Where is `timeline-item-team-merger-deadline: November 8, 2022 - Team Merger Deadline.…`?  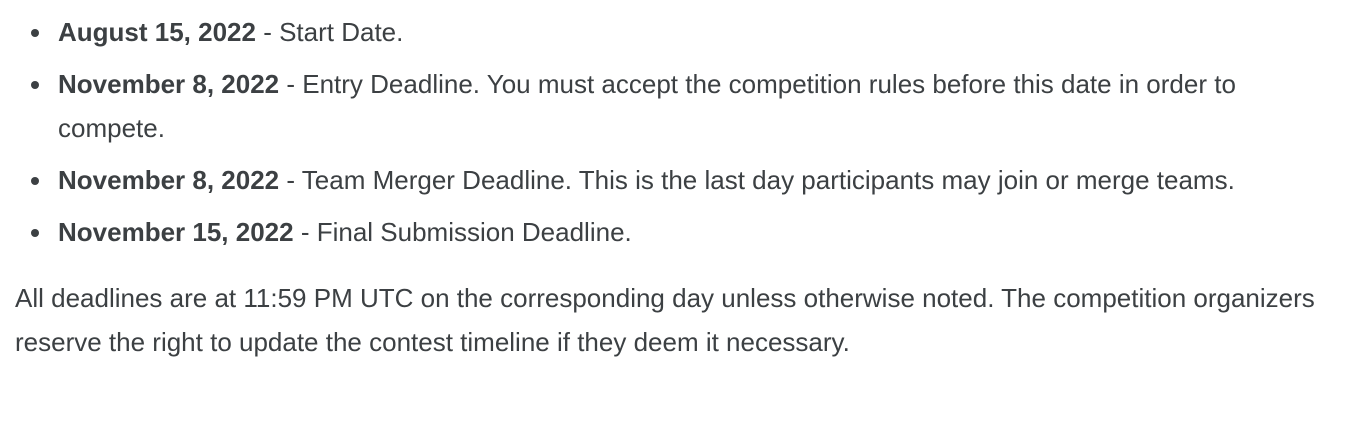 timeline-item-team-merger-deadline: November 8, 2022 - Team Merger Deadline.… is located at coordinates (671, 180).